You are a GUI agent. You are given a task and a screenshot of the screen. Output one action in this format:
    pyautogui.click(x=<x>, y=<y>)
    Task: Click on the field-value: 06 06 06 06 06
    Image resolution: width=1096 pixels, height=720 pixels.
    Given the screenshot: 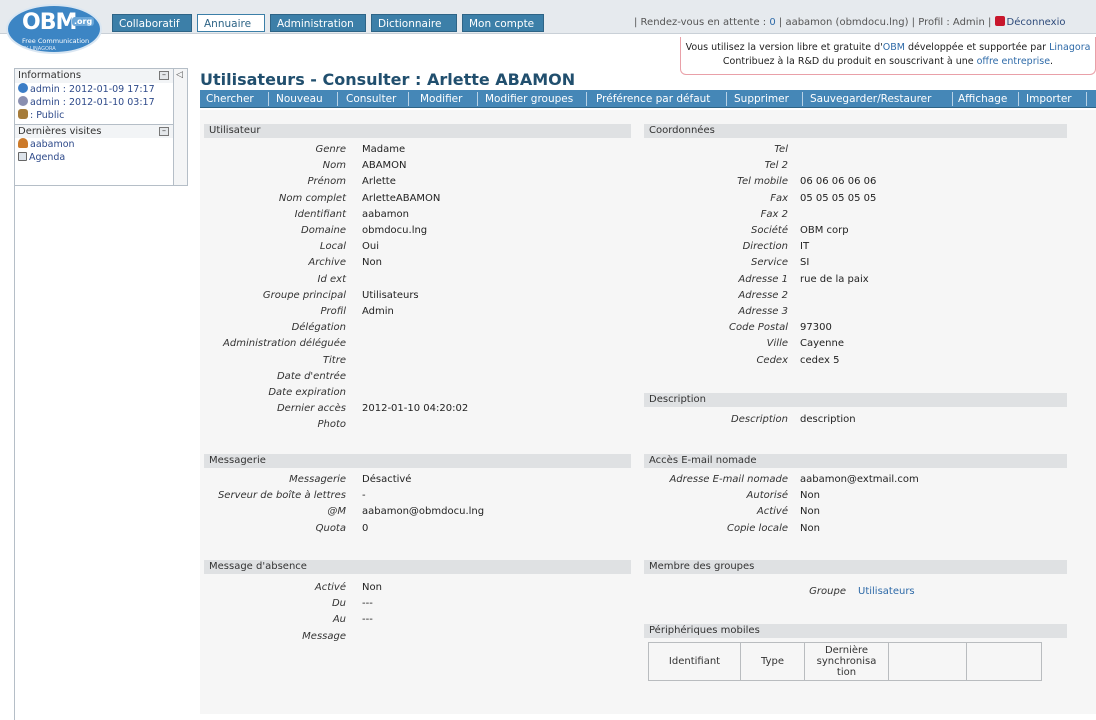 What is the action you would take?
    pyautogui.click(x=838, y=182)
    